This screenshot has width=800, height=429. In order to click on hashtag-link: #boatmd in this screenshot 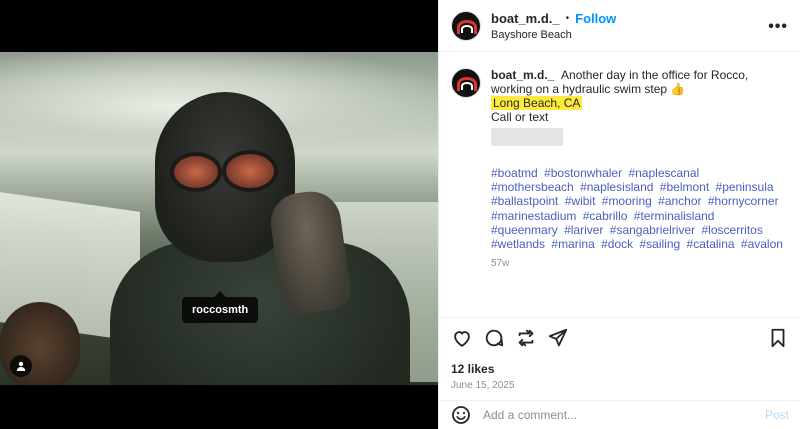, I will do `click(514, 173)`.